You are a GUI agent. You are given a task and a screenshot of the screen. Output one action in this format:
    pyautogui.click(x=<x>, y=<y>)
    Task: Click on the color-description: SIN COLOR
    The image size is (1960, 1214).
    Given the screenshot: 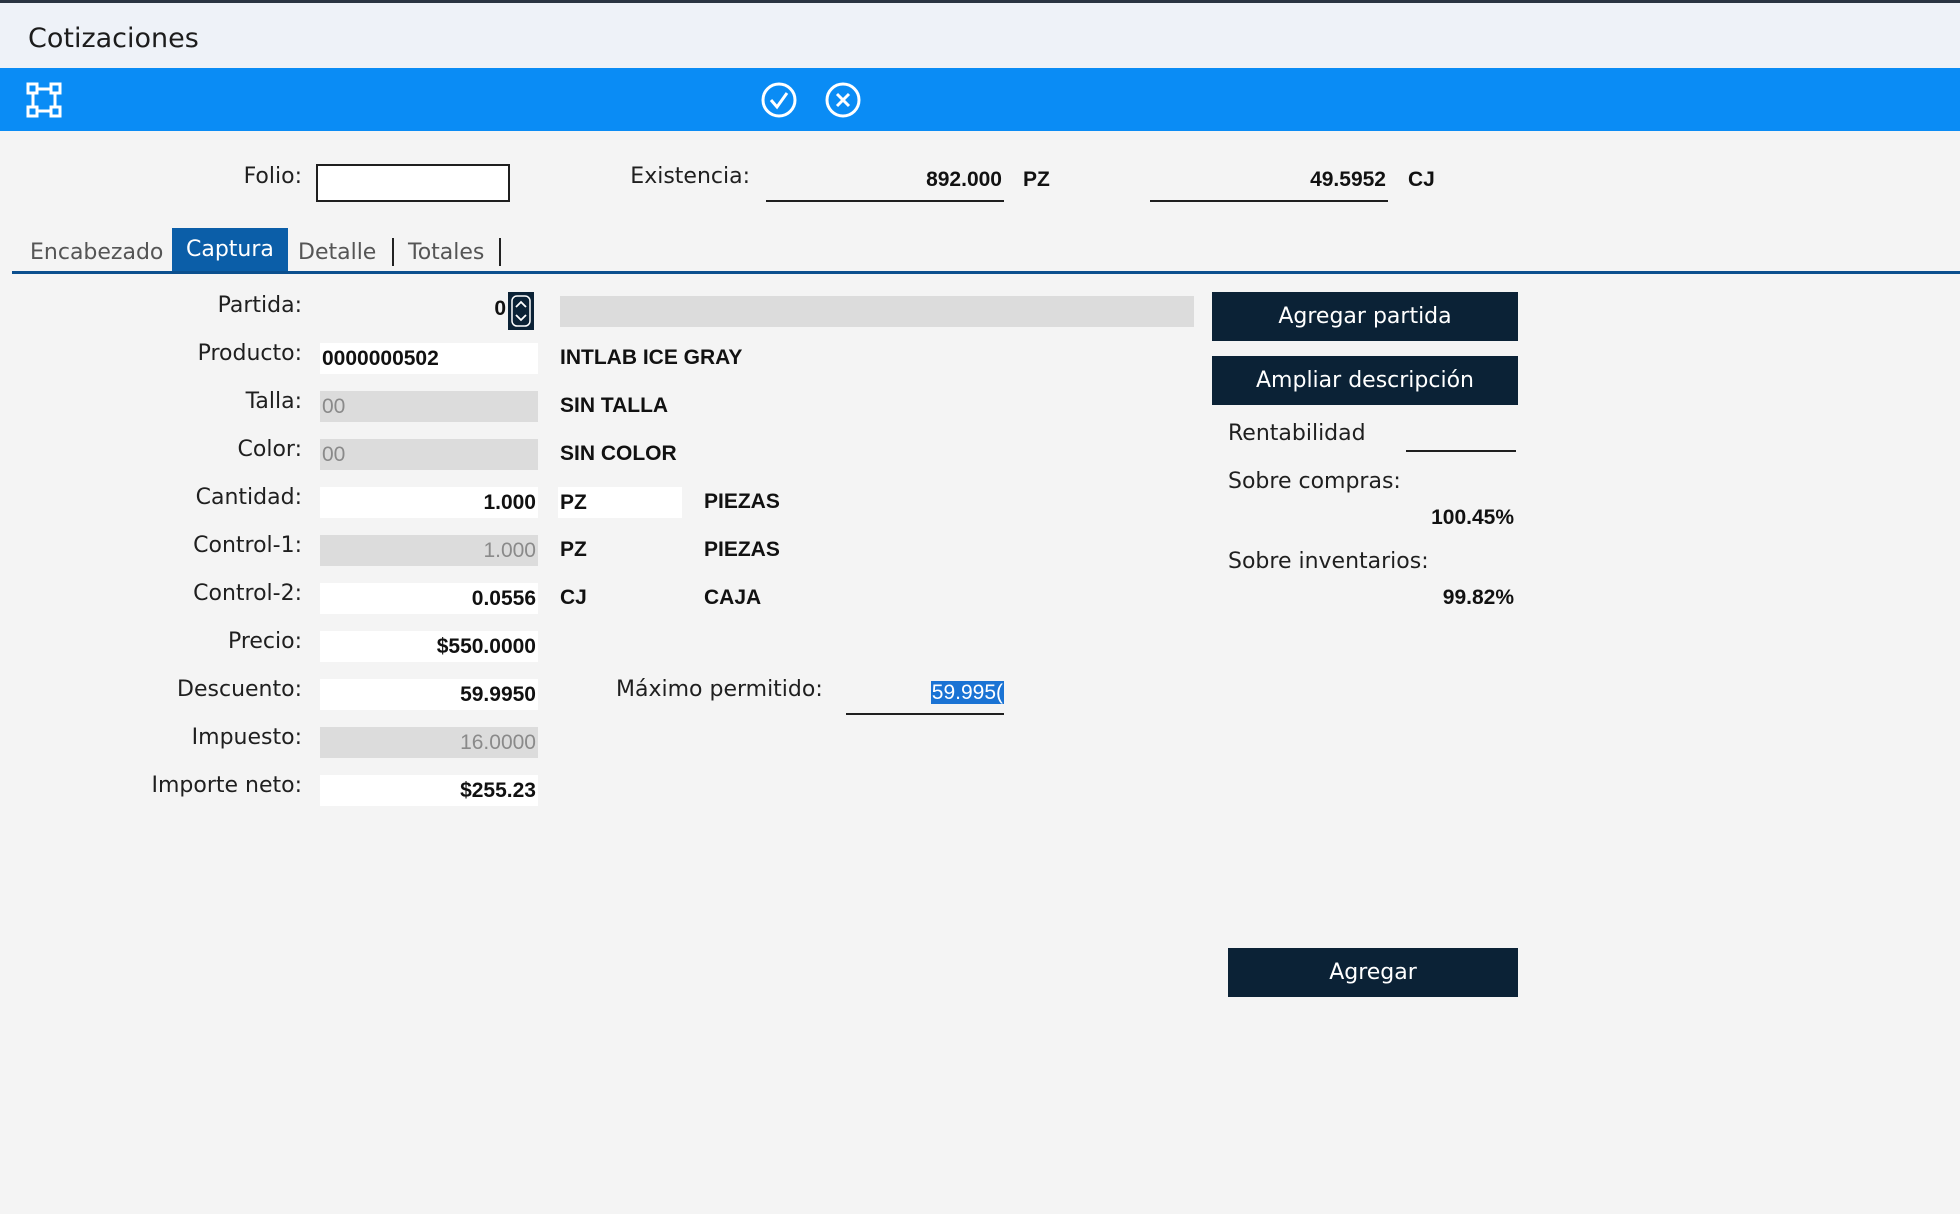 What is the action you would take?
    pyautogui.click(x=618, y=453)
    